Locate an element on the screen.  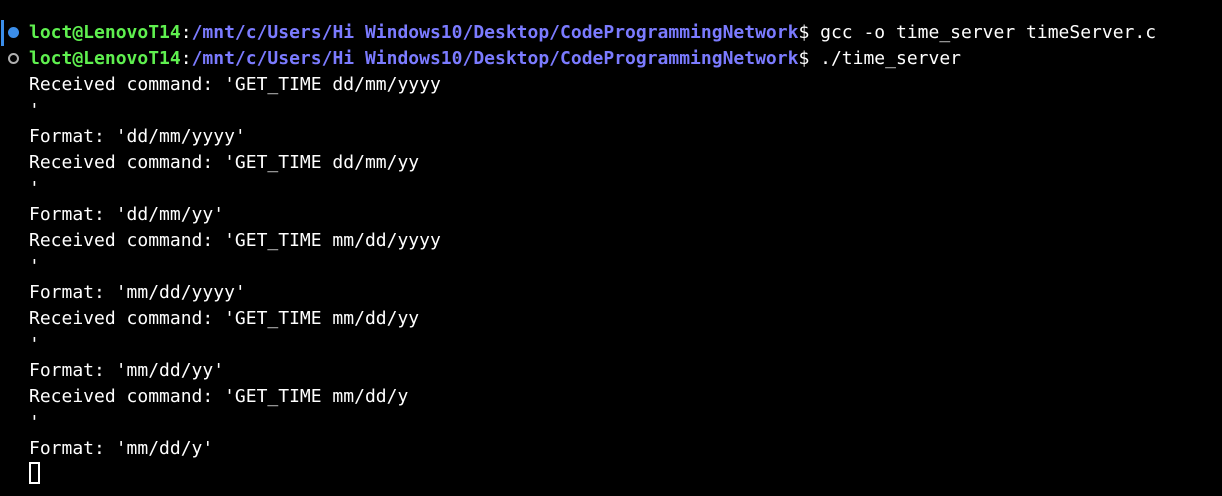
output-line: Format: 'dd/mm/yy' is located at coordinates (127, 214).